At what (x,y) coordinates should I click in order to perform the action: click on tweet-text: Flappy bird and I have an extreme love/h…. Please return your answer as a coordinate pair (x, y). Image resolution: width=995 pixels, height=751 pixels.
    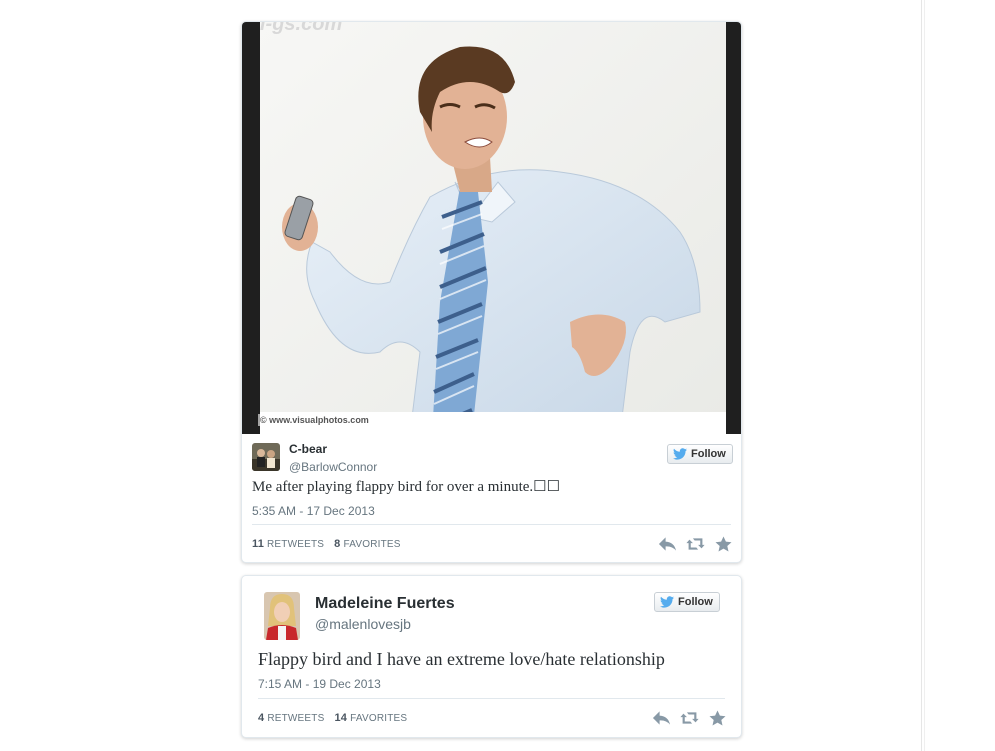
    Looking at the image, I should click on (461, 659).